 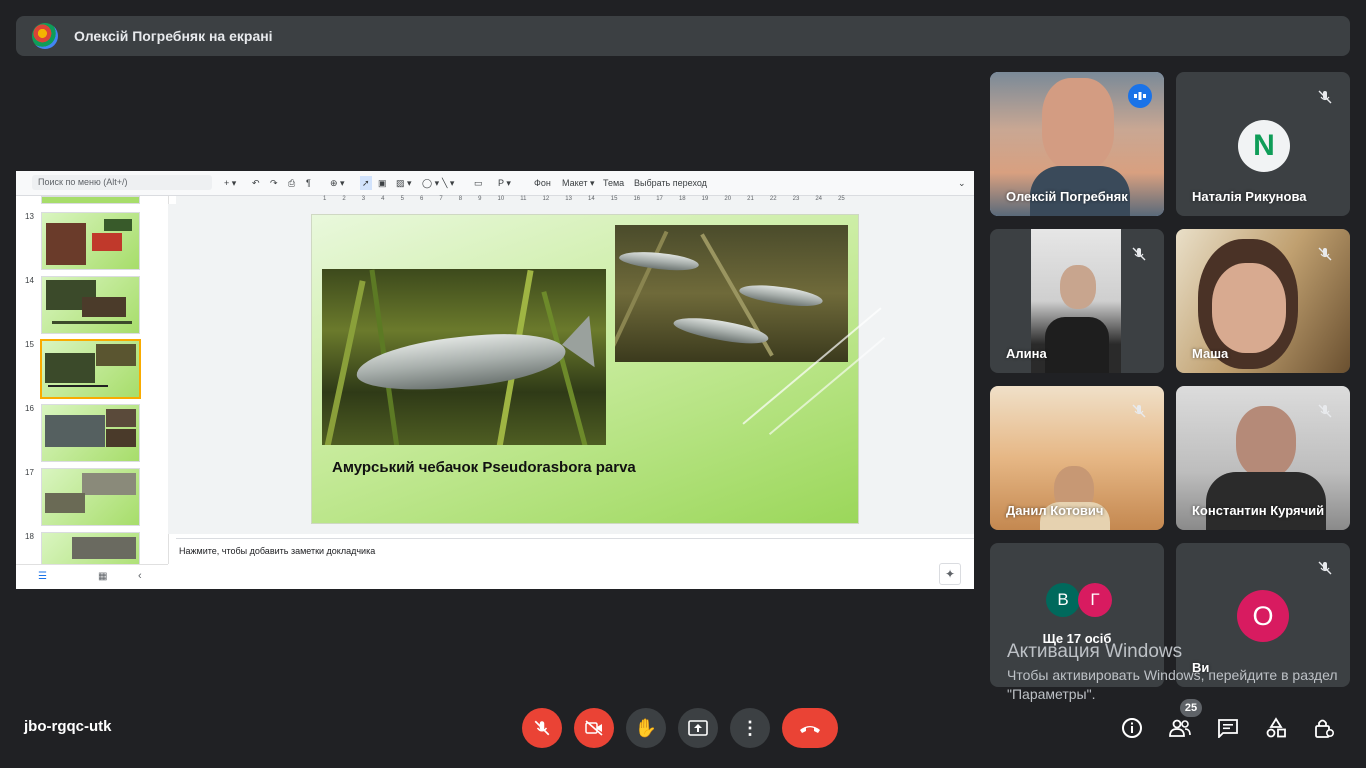 I want to click on collapse-filmstrip-icon: ‹, so click(x=140, y=576).